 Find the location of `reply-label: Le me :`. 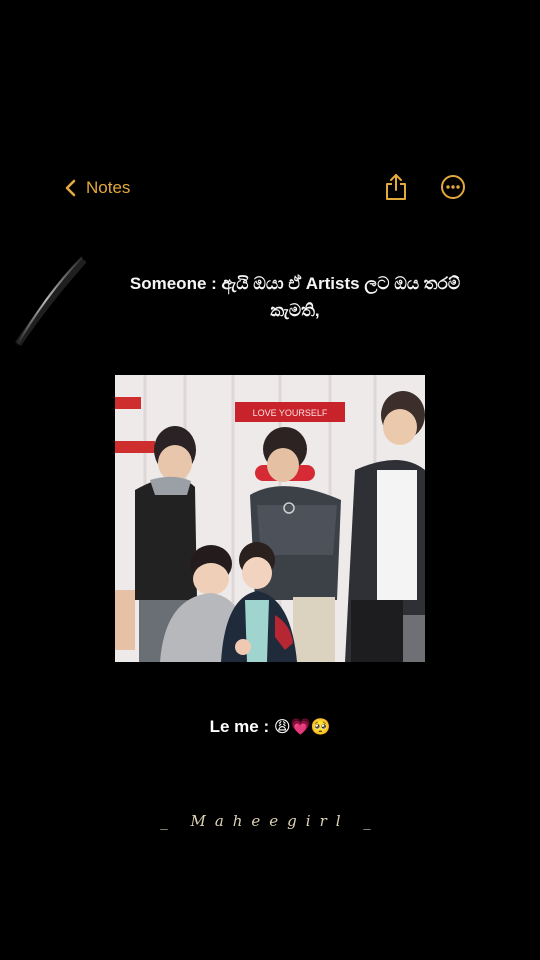

reply-label: Le me : is located at coordinates (239, 726).